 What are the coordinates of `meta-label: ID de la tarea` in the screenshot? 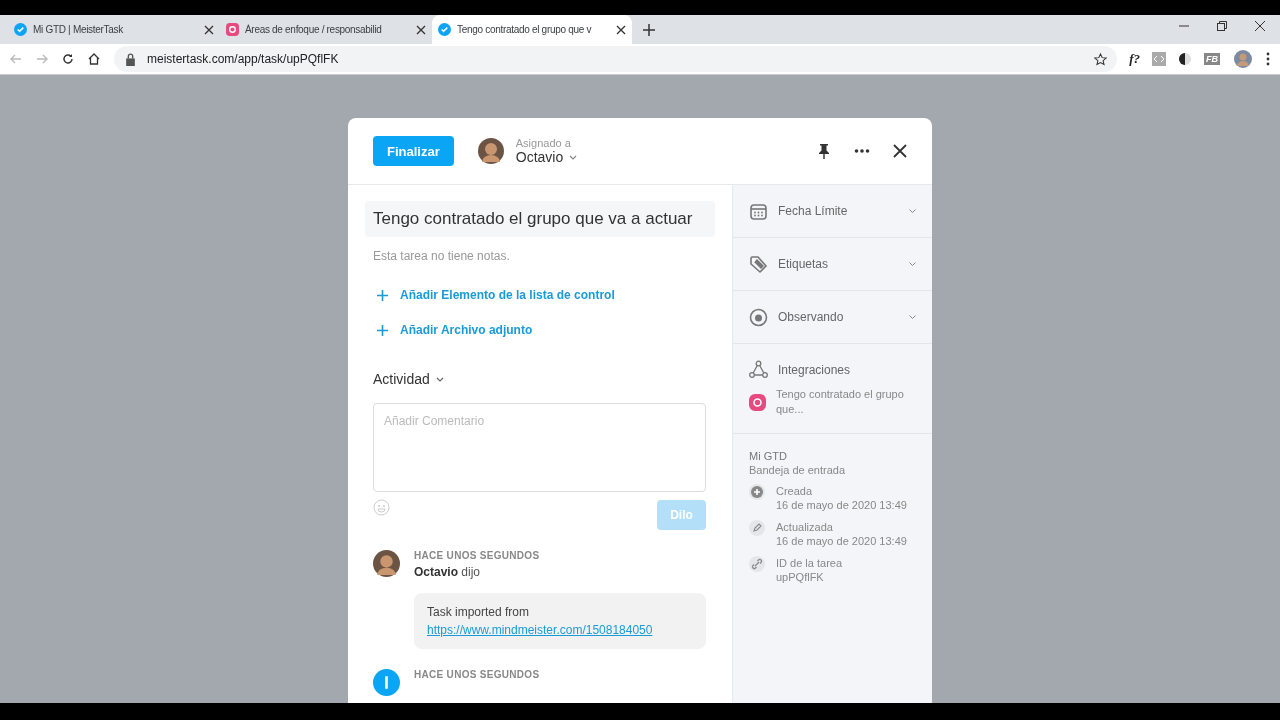 It's located at (809, 563).